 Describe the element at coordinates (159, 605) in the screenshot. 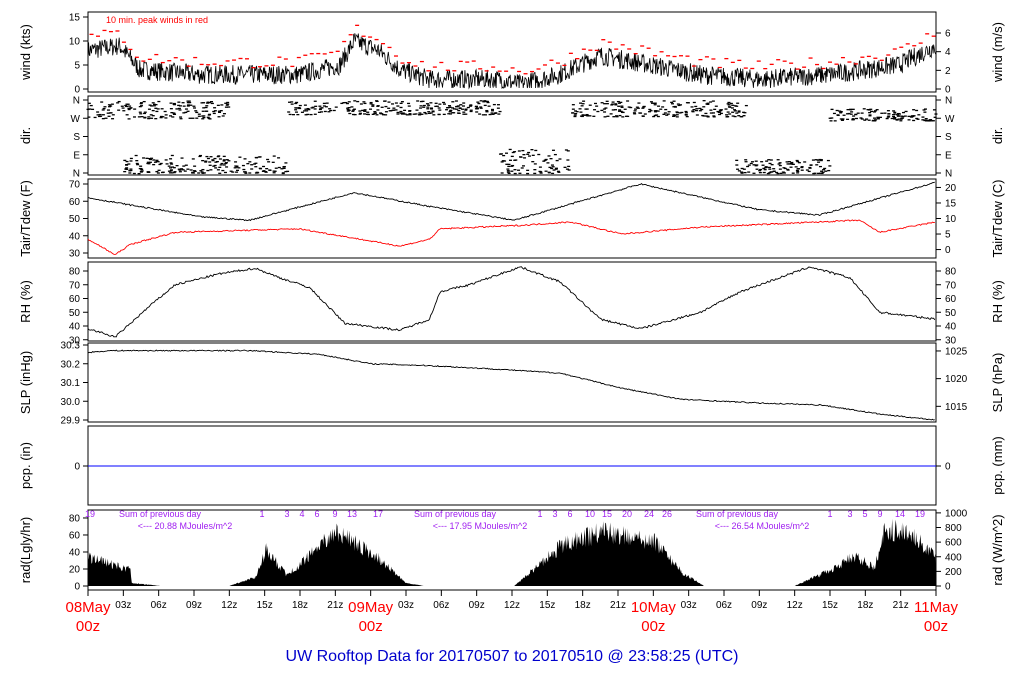

I see `x-tick-label: 06z` at that location.